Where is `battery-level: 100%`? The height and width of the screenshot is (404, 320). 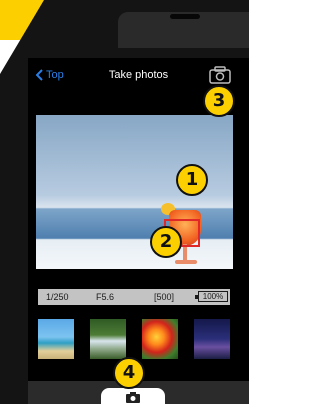
battery-level: 100% is located at coordinates (213, 296).